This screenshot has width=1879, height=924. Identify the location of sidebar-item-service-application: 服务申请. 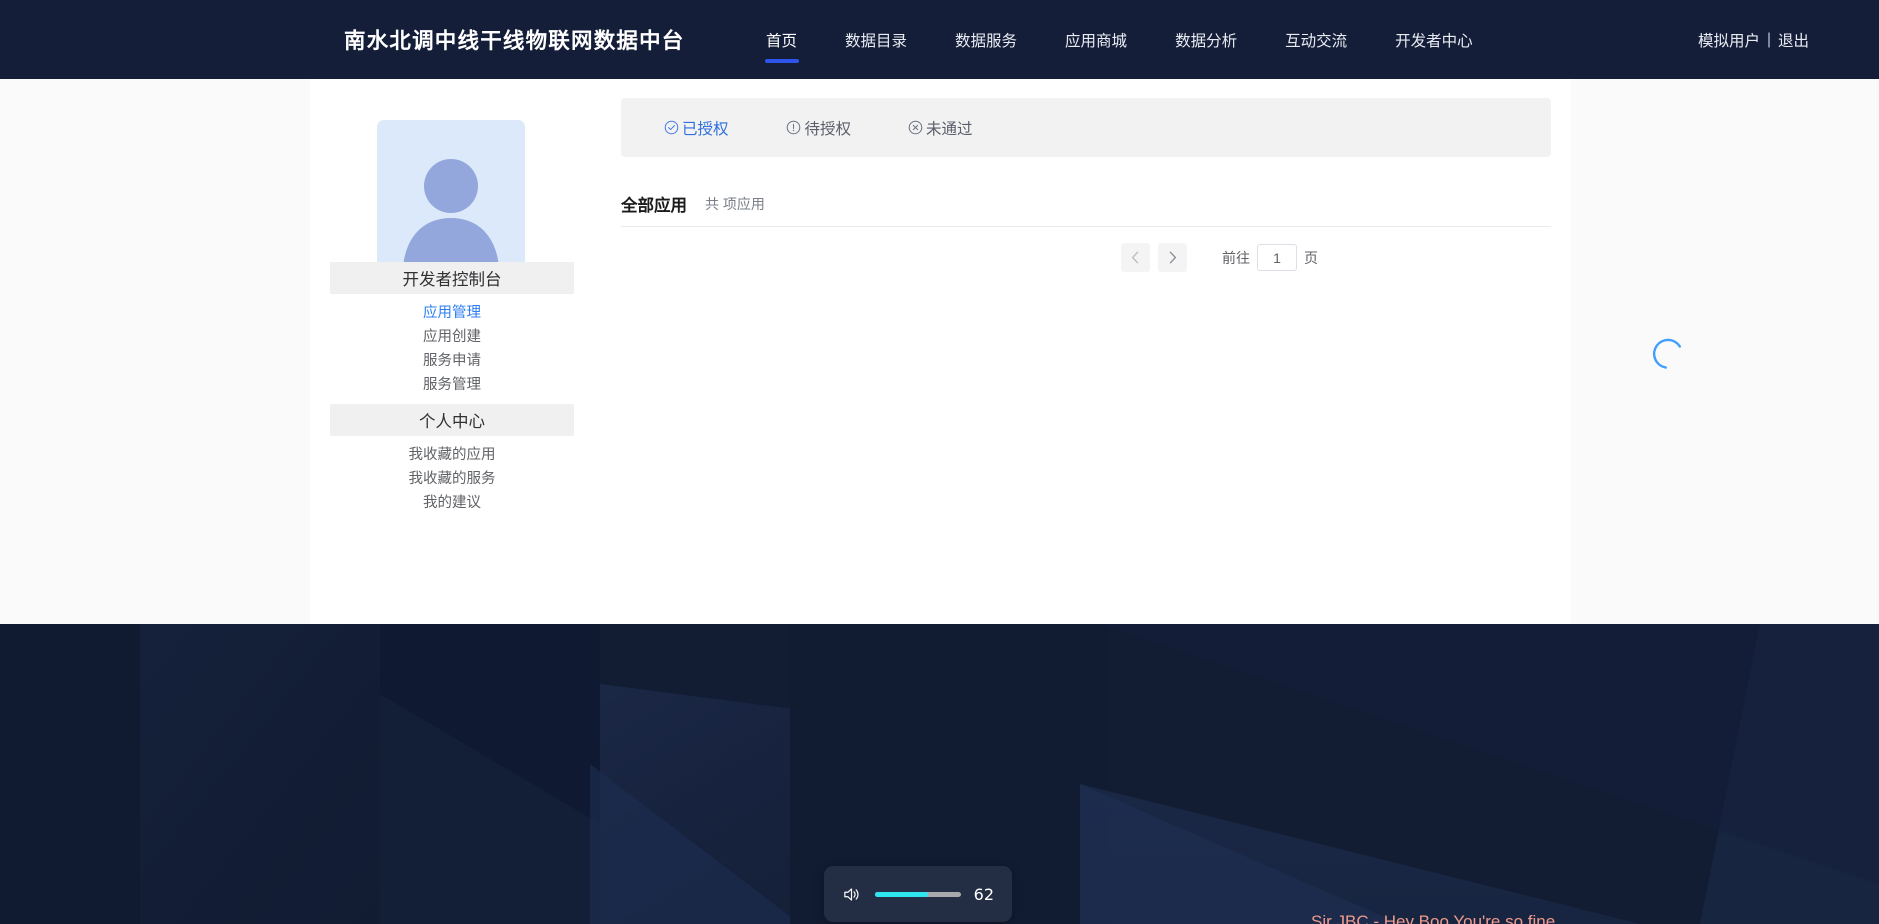
(452, 359).